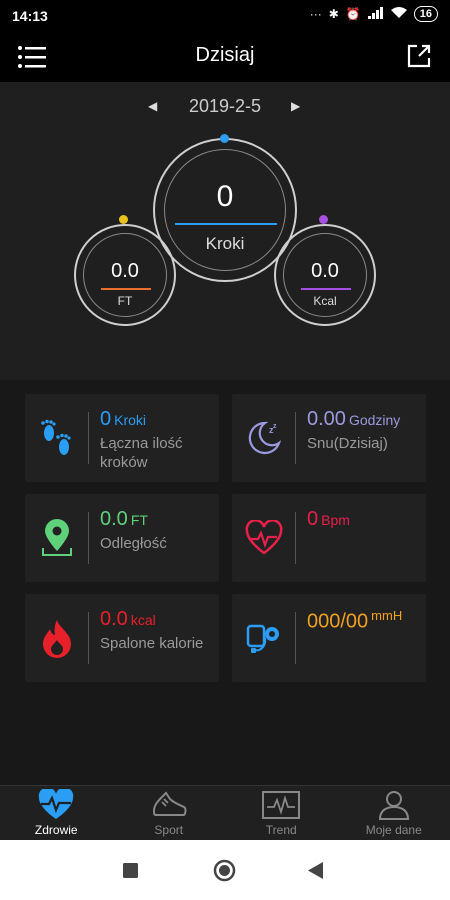 The height and width of the screenshot is (900, 450). Describe the element at coordinates (425, 14) in the screenshot. I see `battery-icon: 16` at that location.